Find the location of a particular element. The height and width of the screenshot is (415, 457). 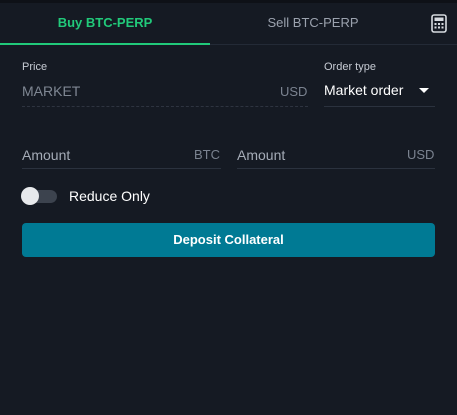

reduce-only-label: Reduce Only is located at coordinates (109, 196).